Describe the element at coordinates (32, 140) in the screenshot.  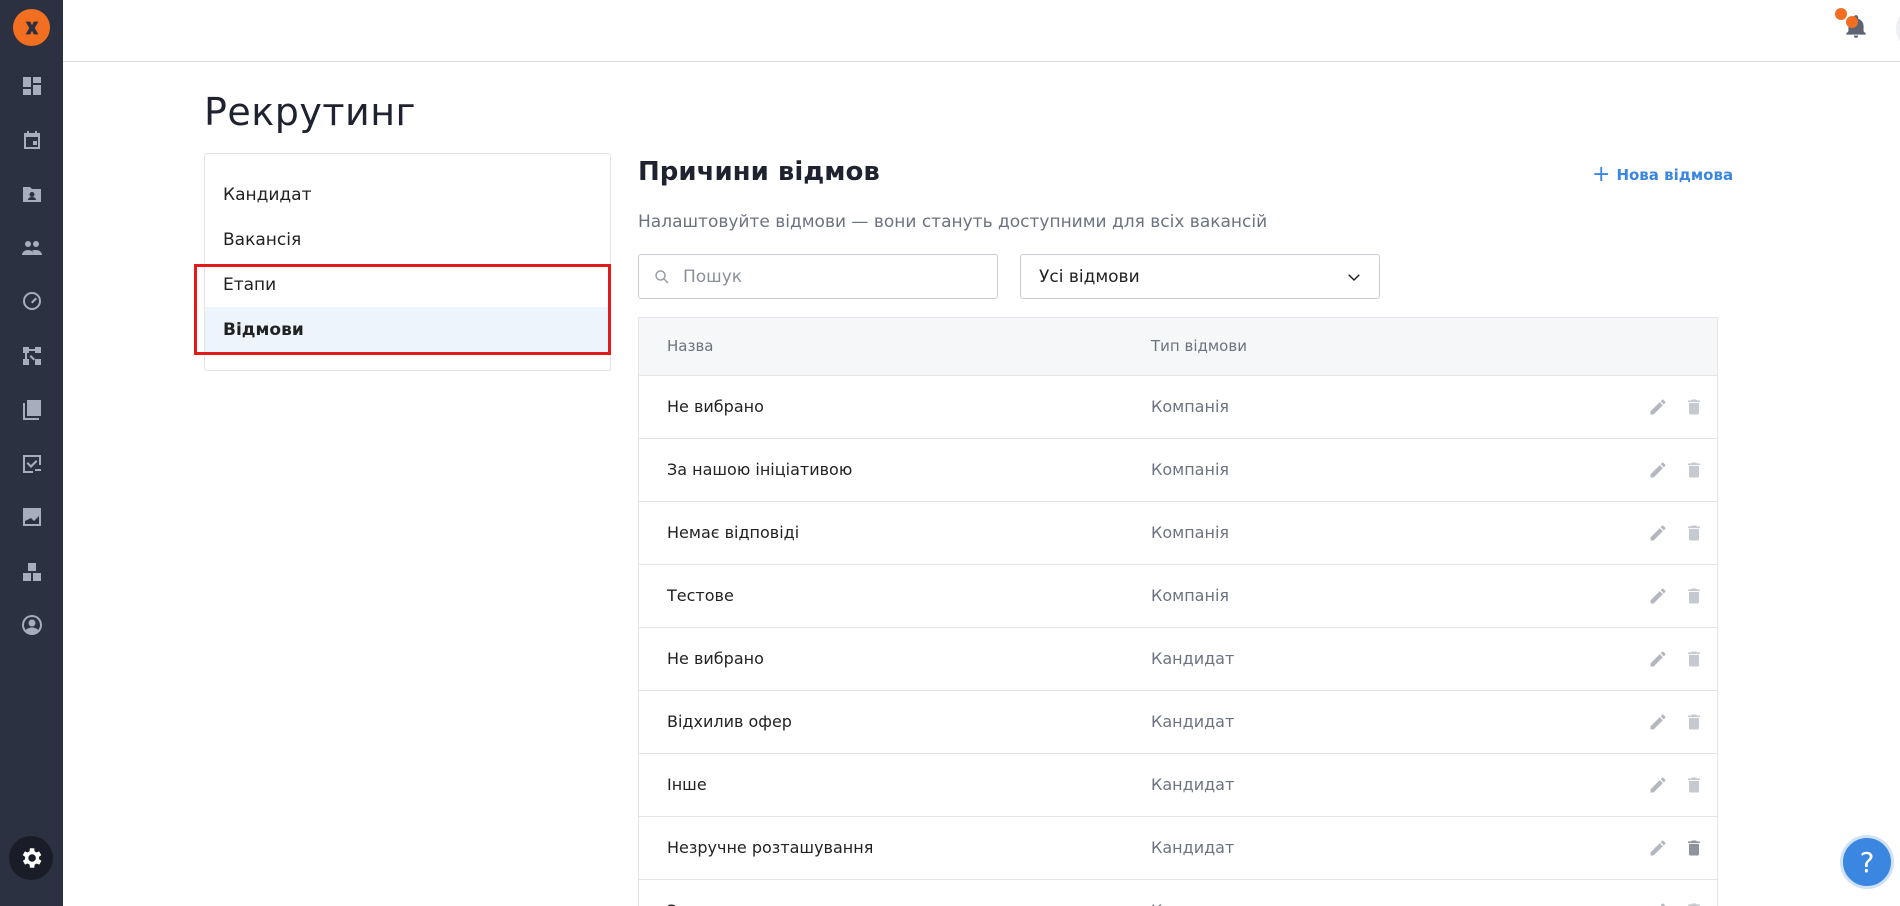
I see `calendar-icon` at that location.